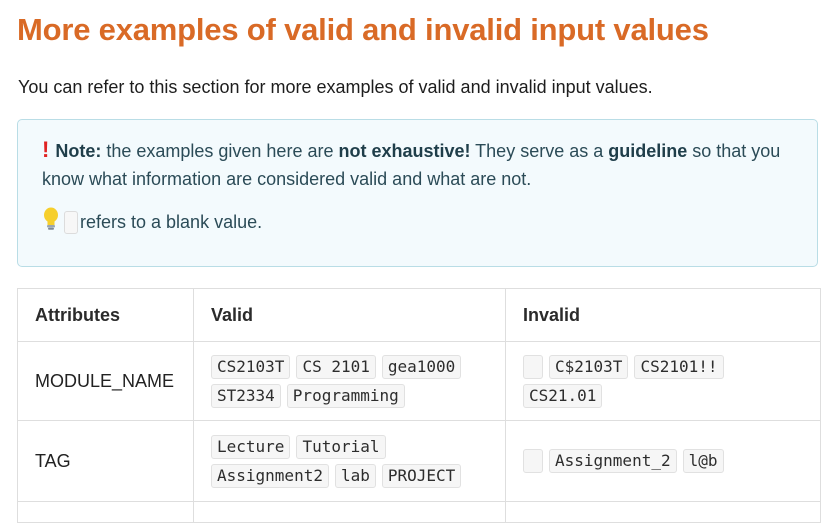 This screenshot has height=523, width=832. What do you see at coordinates (171, 221) in the screenshot?
I see `tip-text: refers to a blank value.` at bounding box center [171, 221].